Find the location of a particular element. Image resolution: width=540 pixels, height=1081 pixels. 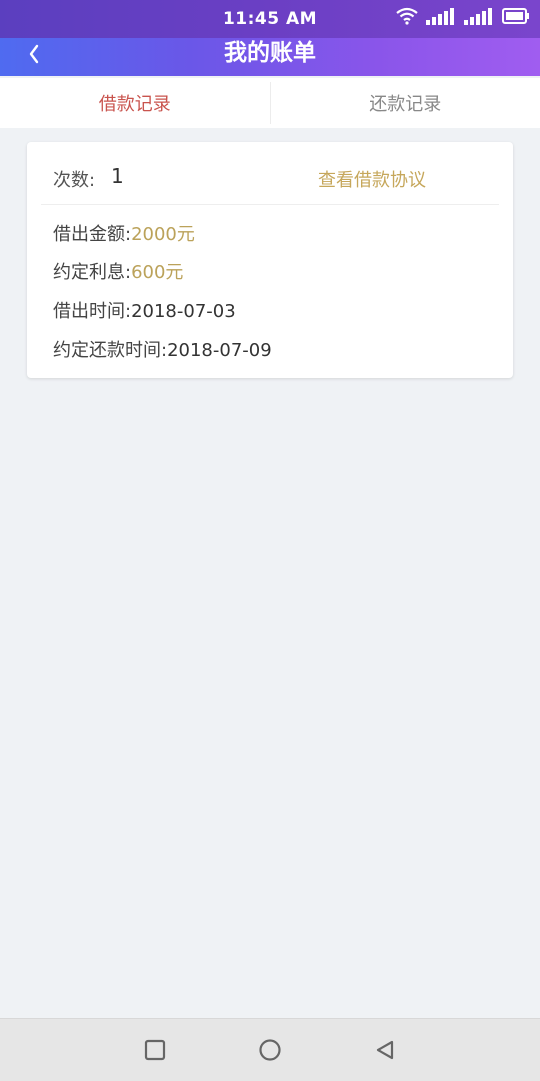

lend-date-row: 借出时间:2018-07-03 is located at coordinates (144, 310).